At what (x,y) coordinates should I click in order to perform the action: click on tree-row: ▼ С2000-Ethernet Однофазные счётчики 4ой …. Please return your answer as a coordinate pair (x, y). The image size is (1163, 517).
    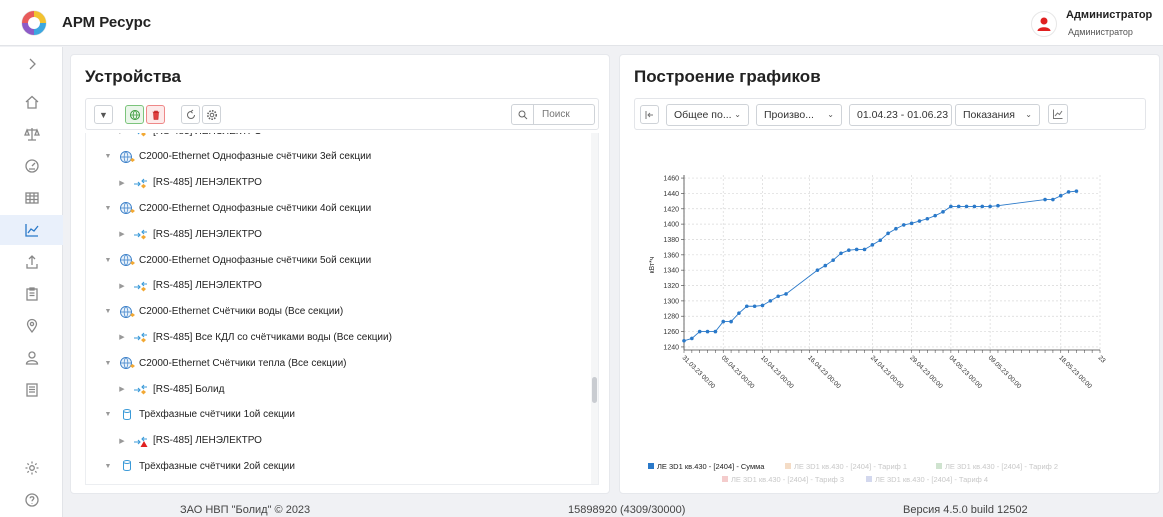
    Looking at the image, I should click on (236, 208).